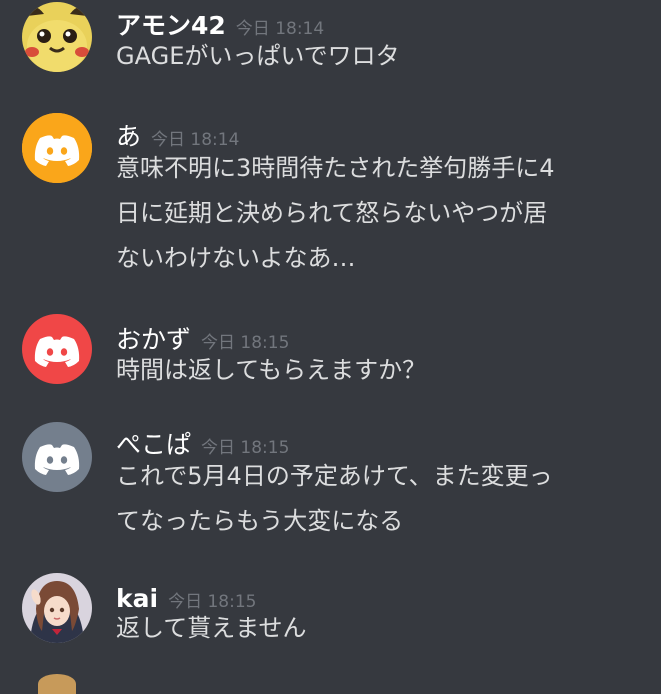  Describe the element at coordinates (376, 628) in the screenshot. I see `message-content: 返して貰えません` at that location.